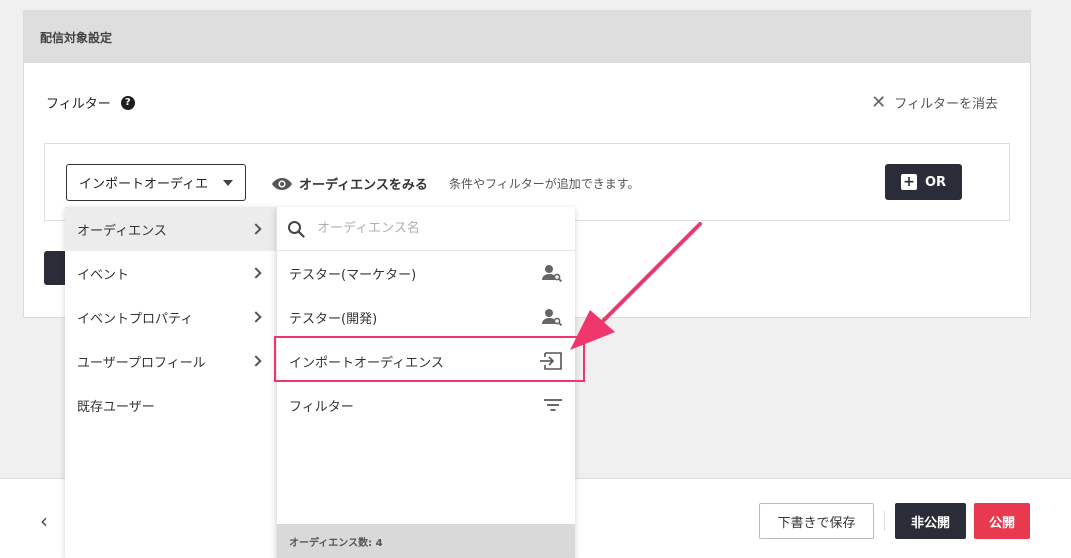 This screenshot has height=558, width=1071. Describe the element at coordinates (553, 405) in the screenshot. I see `filter-icon` at that location.